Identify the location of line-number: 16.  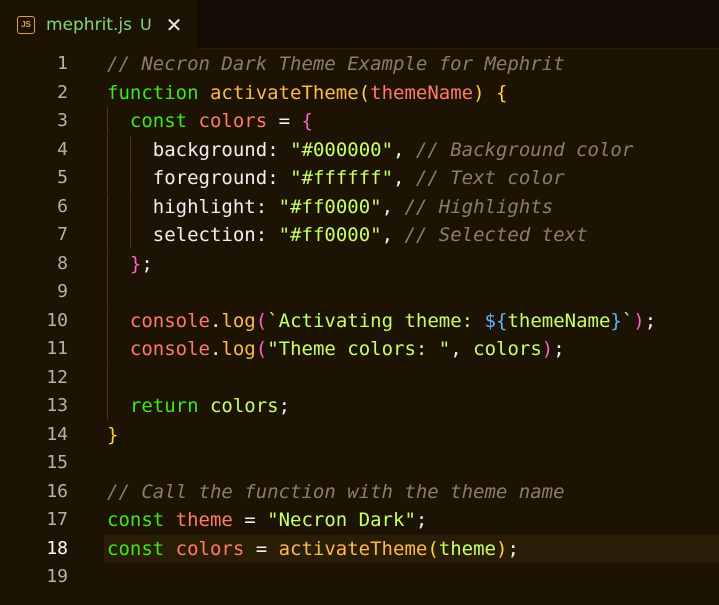
(57, 491).